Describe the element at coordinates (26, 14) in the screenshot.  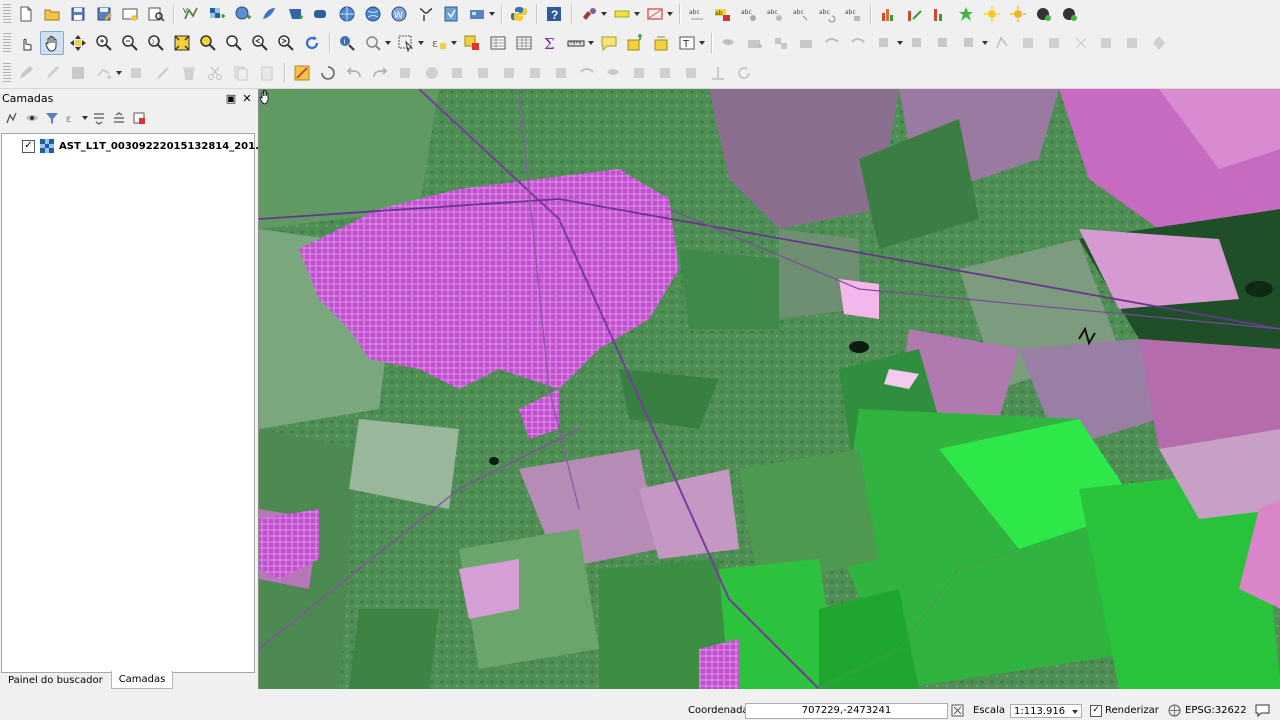
I see `new-project-icon` at that location.